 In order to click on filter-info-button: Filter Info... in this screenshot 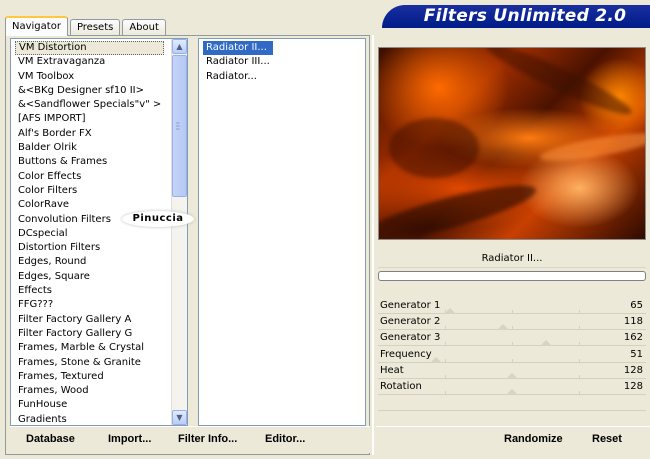, I will do `click(207, 439)`.